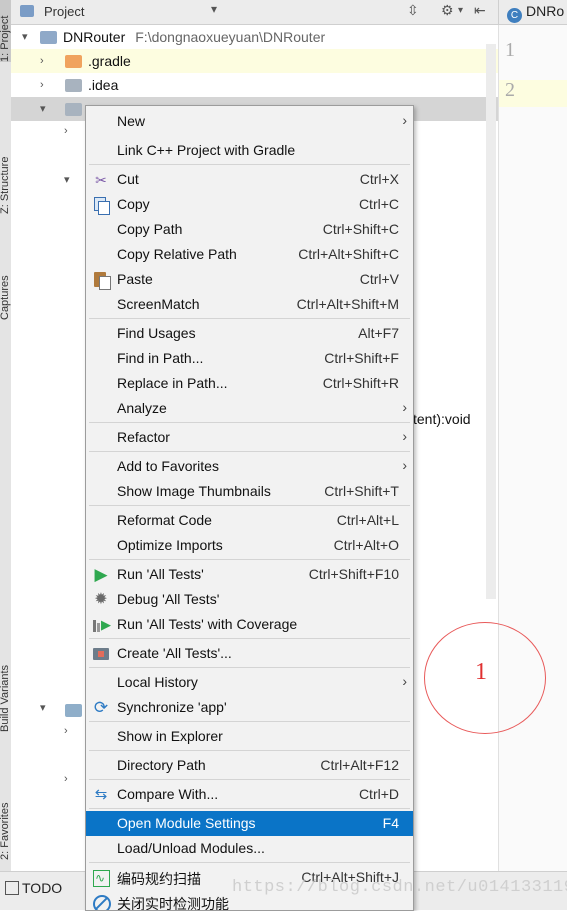  What do you see at coordinates (207, 624) in the screenshot?
I see `menu-item-label: Run 'All Tests' with Coverage` at bounding box center [207, 624].